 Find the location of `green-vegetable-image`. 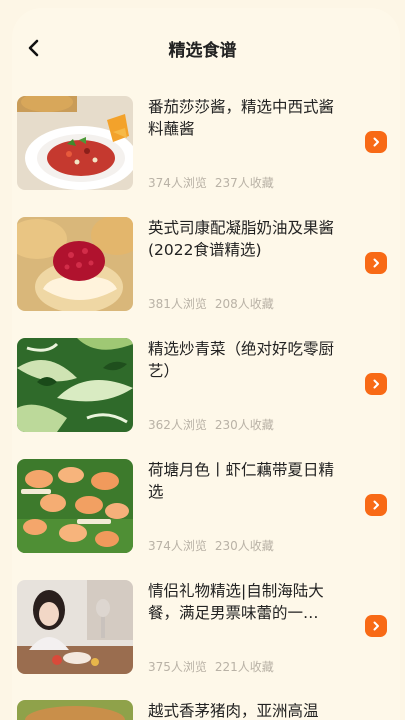

green-vegetable-image is located at coordinates (75, 385).